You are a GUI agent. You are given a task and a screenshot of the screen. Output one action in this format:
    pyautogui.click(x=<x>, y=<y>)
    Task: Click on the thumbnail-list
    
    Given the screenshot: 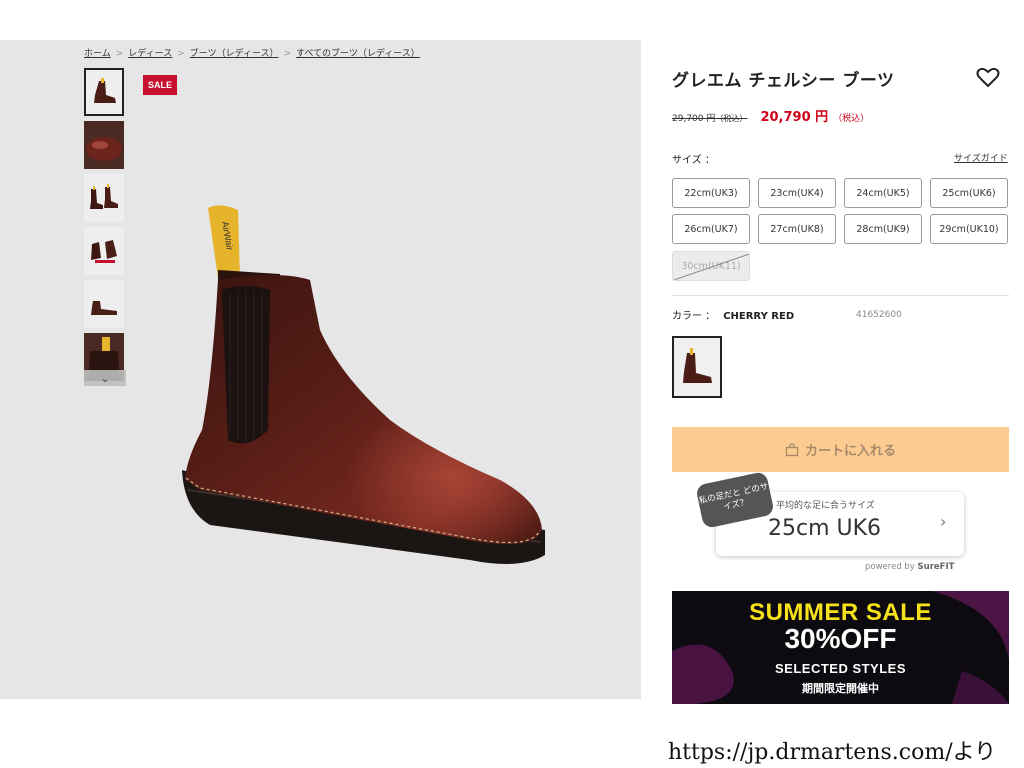 What is the action you would take?
    pyautogui.click(x=105, y=227)
    